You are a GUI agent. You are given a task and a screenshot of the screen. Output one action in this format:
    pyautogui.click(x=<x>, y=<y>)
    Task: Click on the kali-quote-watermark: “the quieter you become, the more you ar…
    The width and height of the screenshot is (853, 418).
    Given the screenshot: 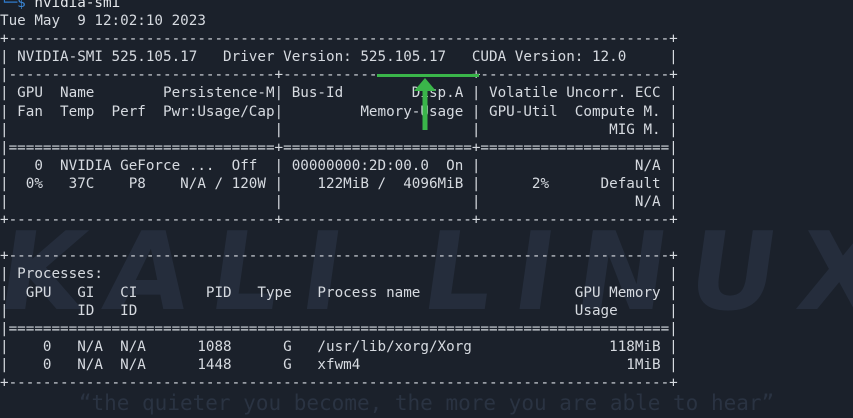 What is the action you would take?
    pyautogui.click(x=426, y=403)
    